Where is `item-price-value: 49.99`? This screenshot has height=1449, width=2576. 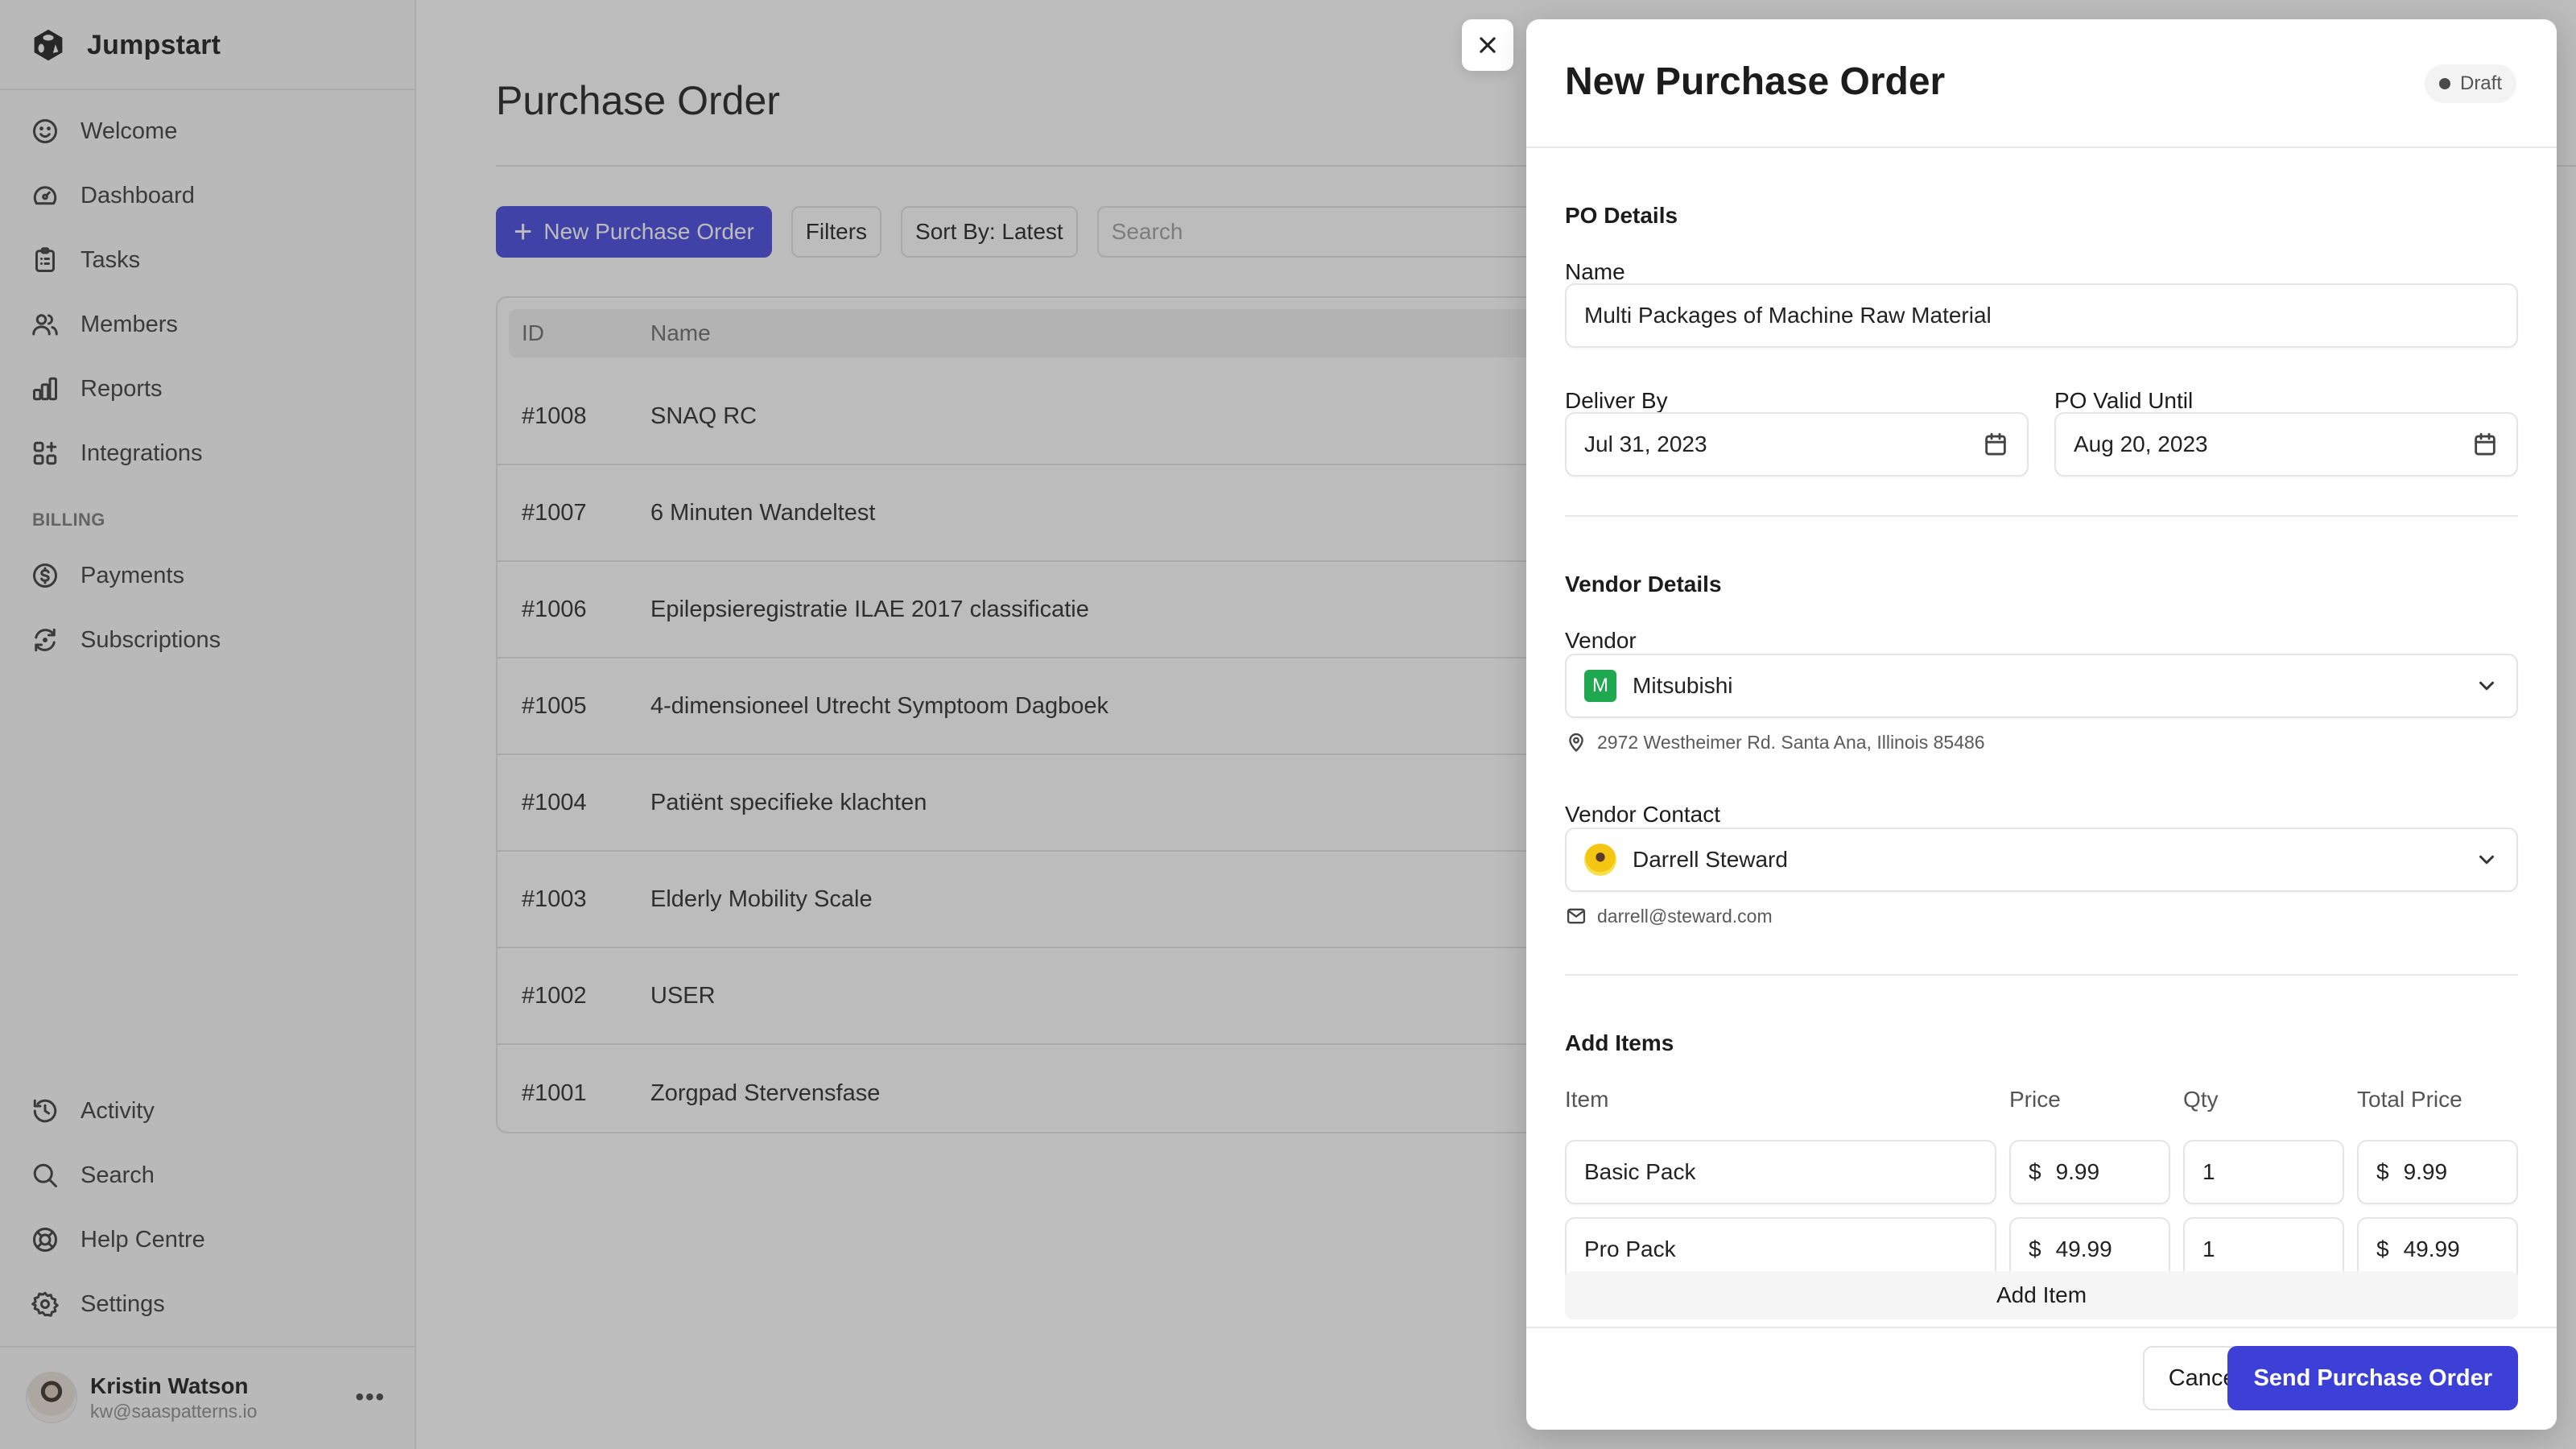
item-price-value: 49.99 is located at coordinates (2083, 1248).